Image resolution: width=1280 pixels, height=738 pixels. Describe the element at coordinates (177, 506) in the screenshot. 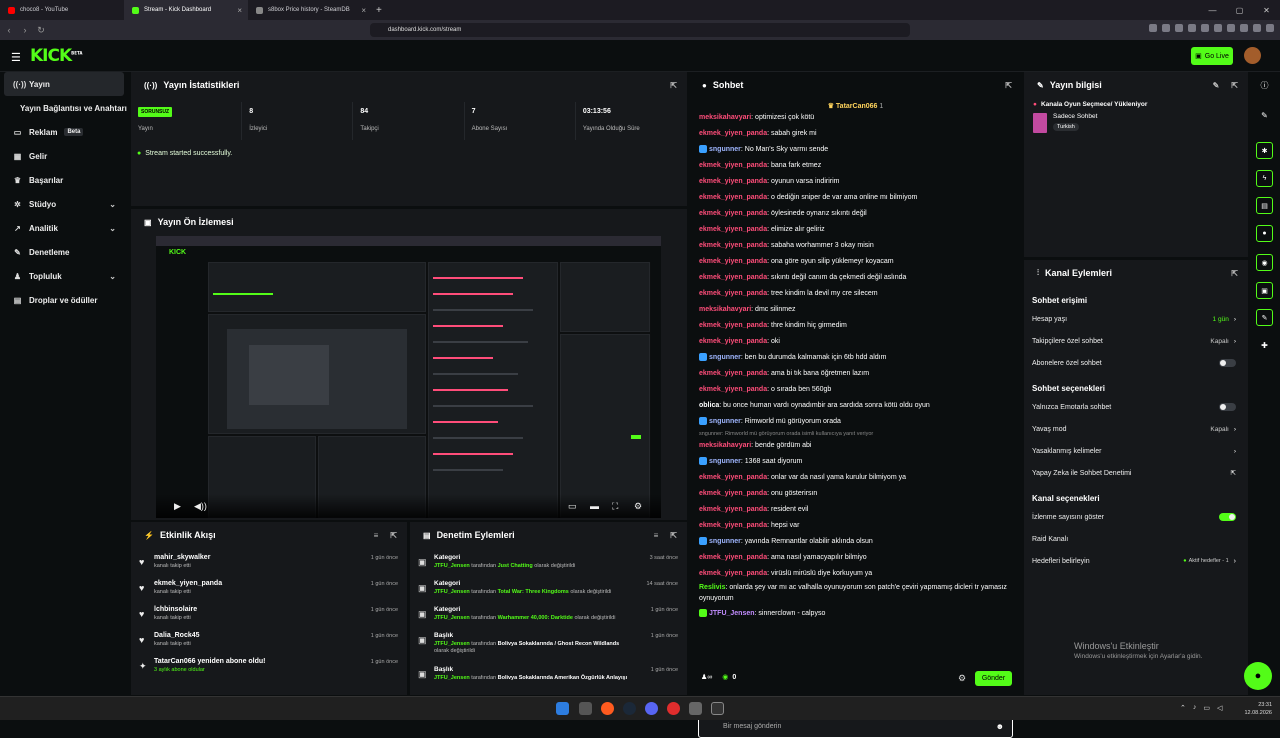

I see `play-icon: ▶` at that location.